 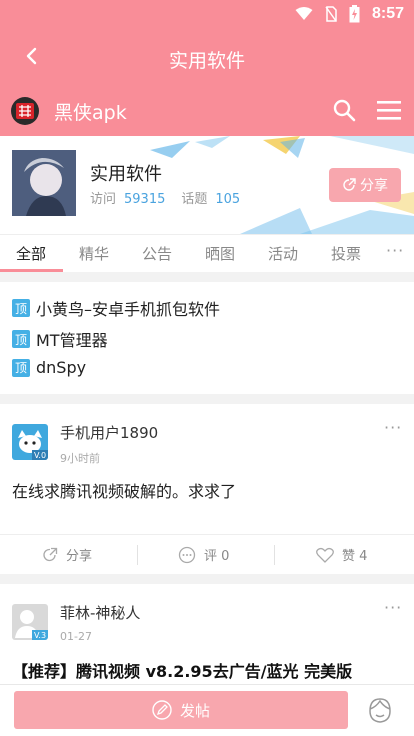 What do you see at coordinates (40, 635) in the screenshot?
I see `level-badge: V.3` at bounding box center [40, 635].